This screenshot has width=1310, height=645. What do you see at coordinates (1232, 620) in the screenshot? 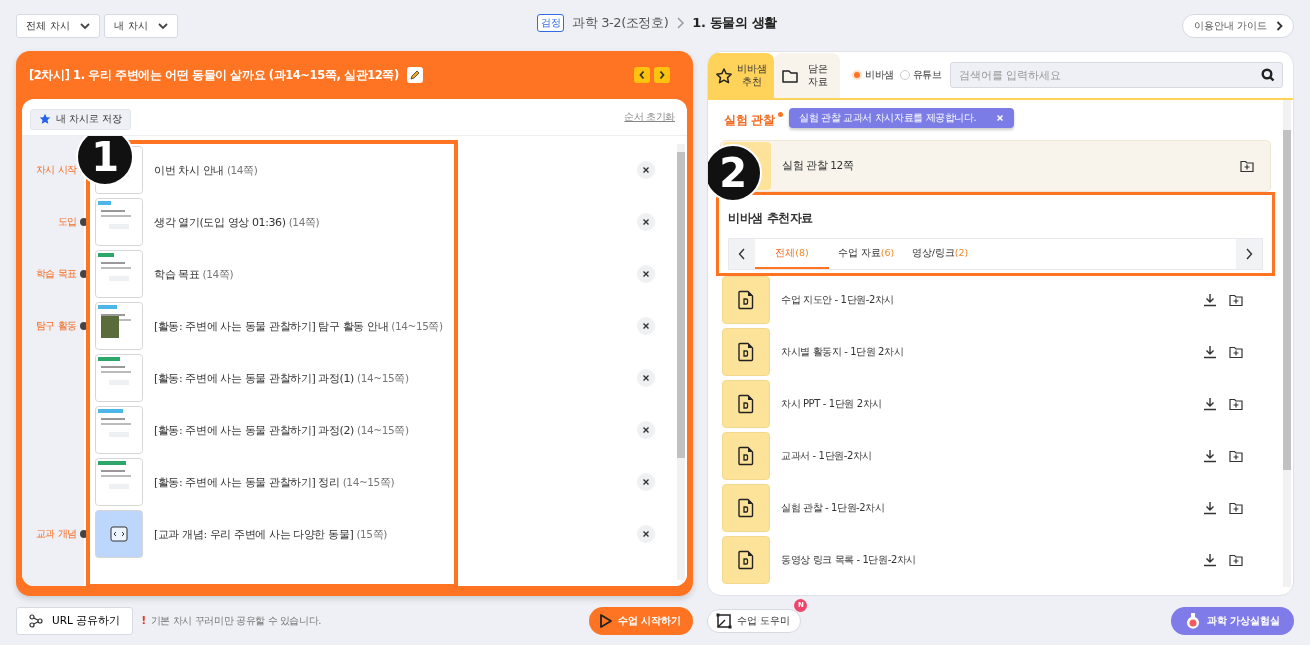
I see `virtual-lab-button: 과학 가상실험실` at bounding box center [1232, 620].